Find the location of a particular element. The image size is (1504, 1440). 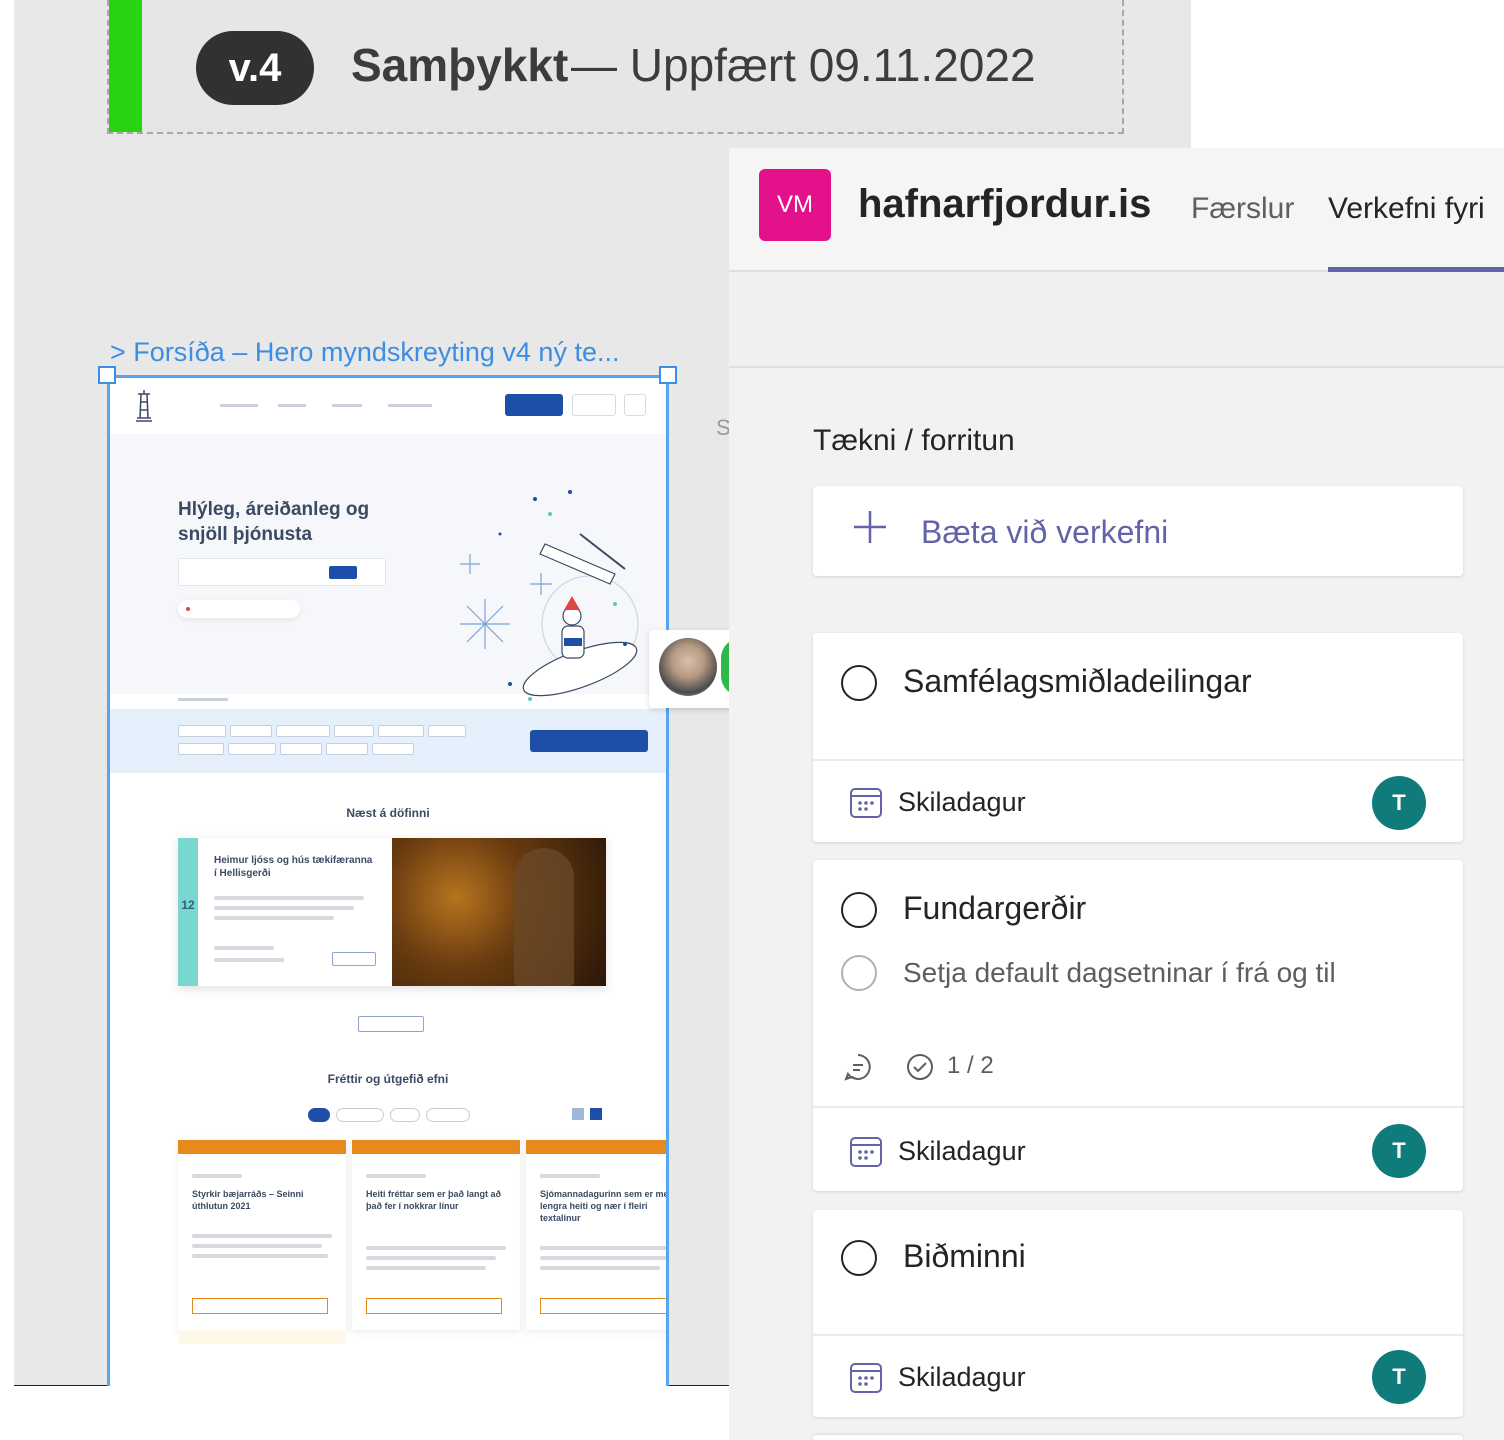

task-card: Samfélagsmiðladeilingar Skiladagur T is located at coordinates (1138, 737).